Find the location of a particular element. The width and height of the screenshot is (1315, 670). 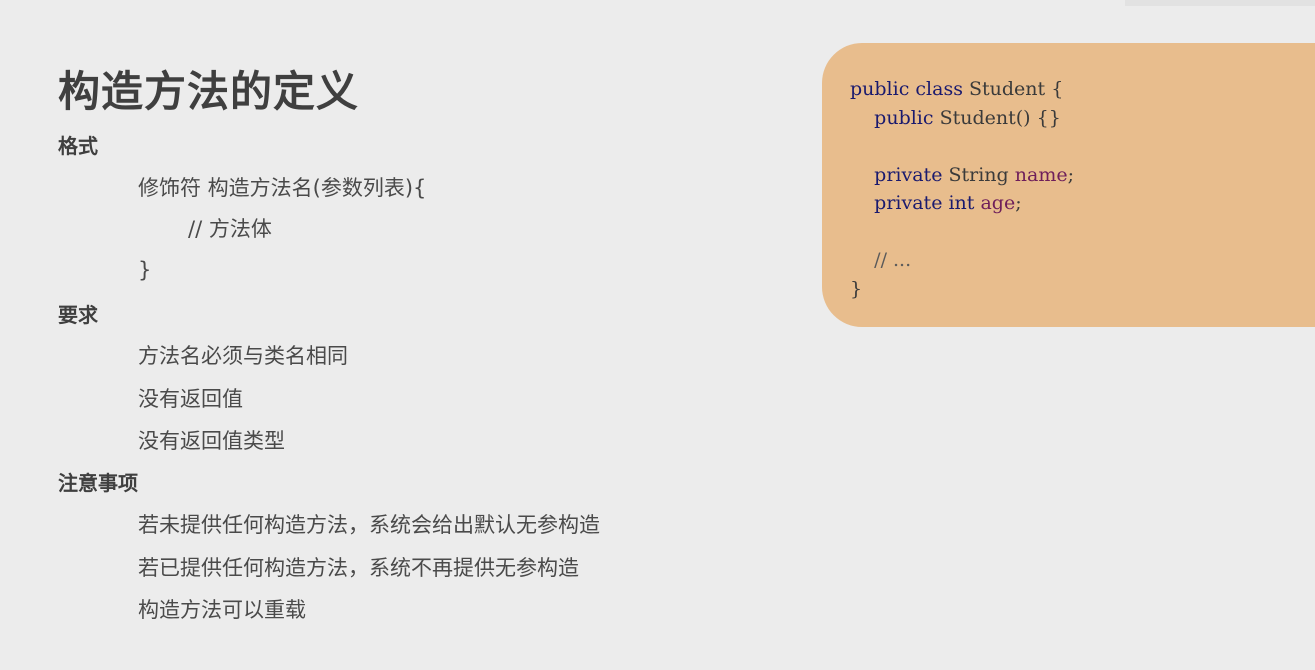

code-line-class-decl: public class Student { is located at coordinates (962, 89).